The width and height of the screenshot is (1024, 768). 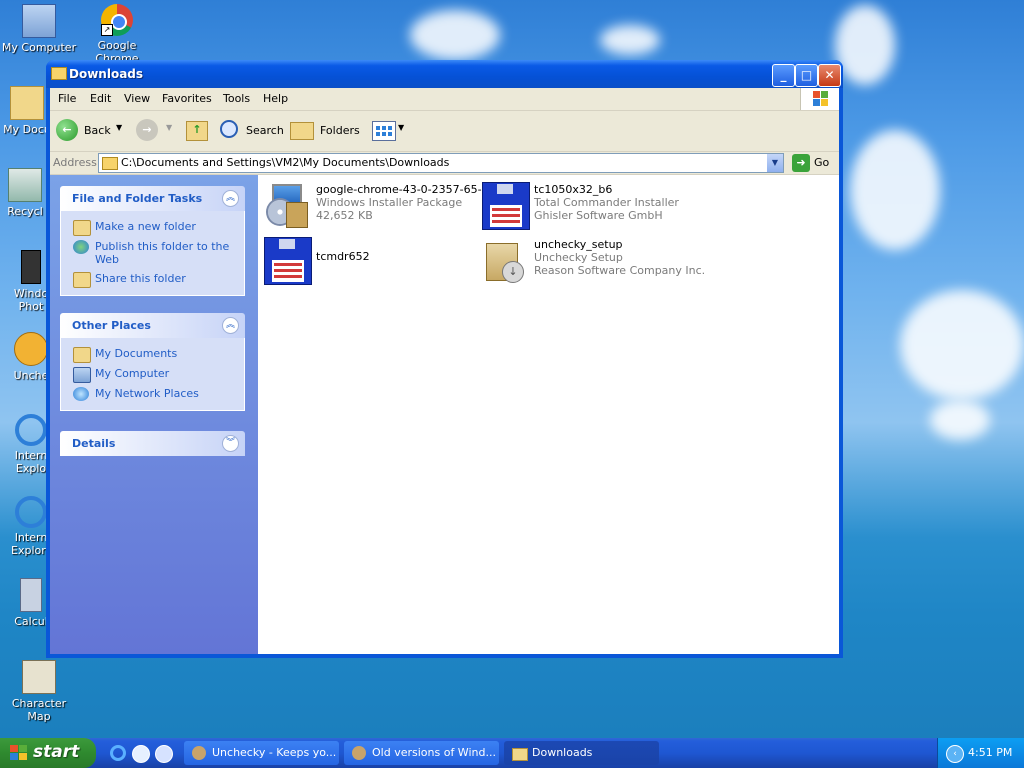 What do you see at coordinates (152, 325) in the screenshot?
I see `panel-header: Other Places ︽` at bounding box center [152, 325].